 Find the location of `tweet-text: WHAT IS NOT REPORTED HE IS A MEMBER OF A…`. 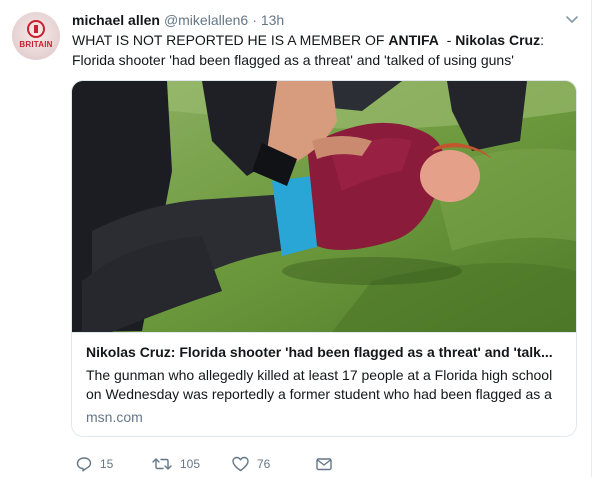

tweet-text: WHAT IS NOT REPORTED HE IS A MEMBER OF A… is located at coordinates (322, 50).